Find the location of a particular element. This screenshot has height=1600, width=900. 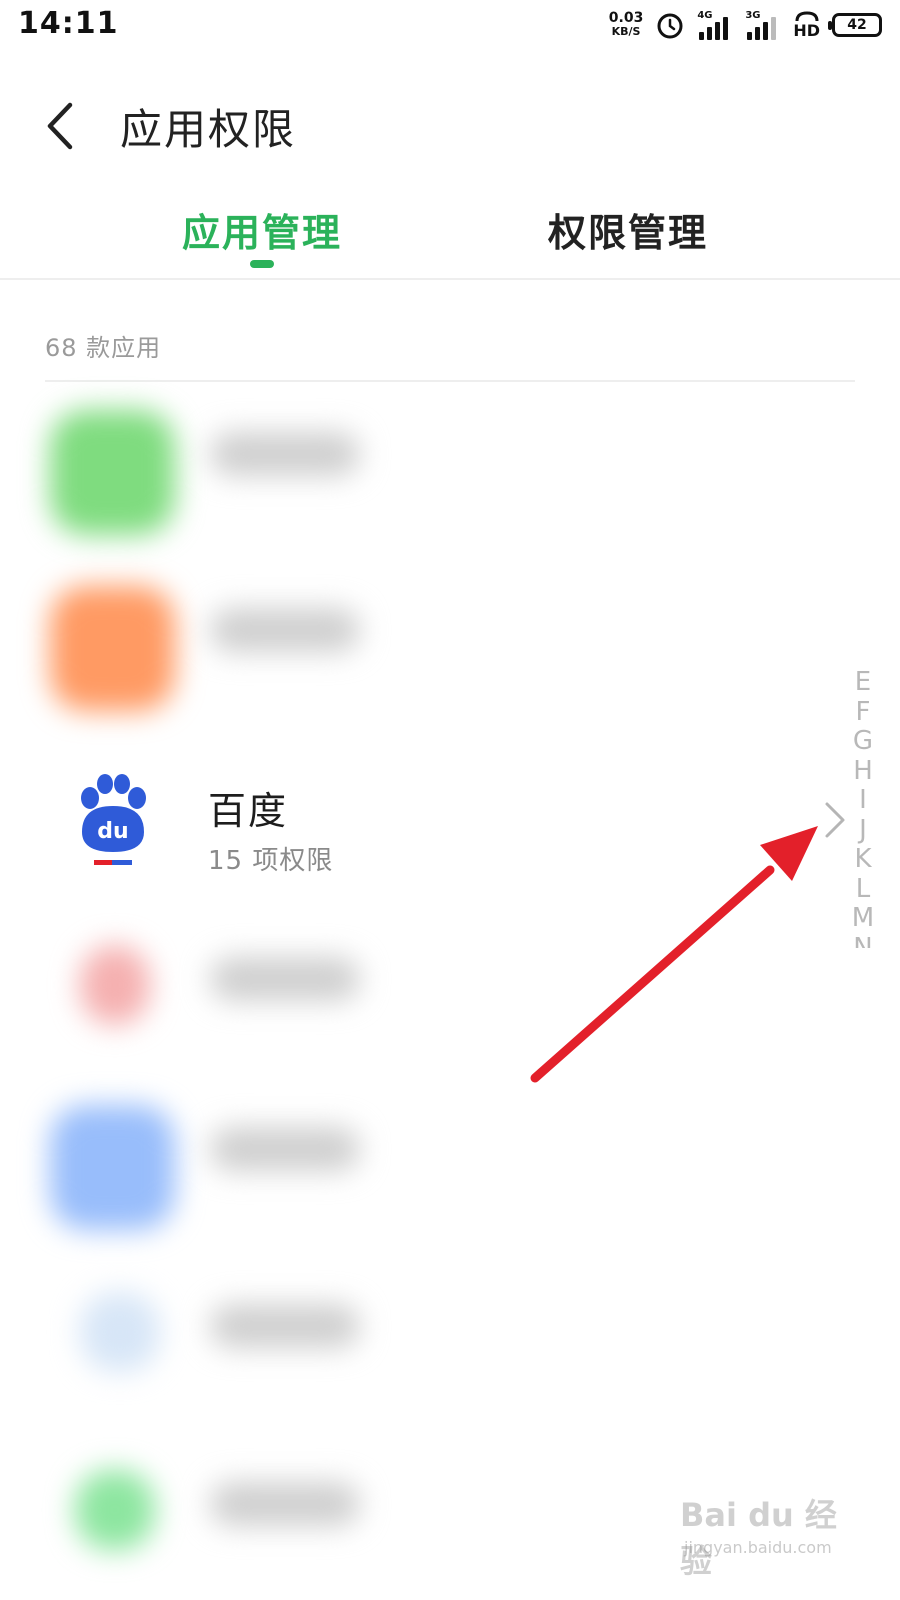

index-letter: M is located at coordinates (863, 918).